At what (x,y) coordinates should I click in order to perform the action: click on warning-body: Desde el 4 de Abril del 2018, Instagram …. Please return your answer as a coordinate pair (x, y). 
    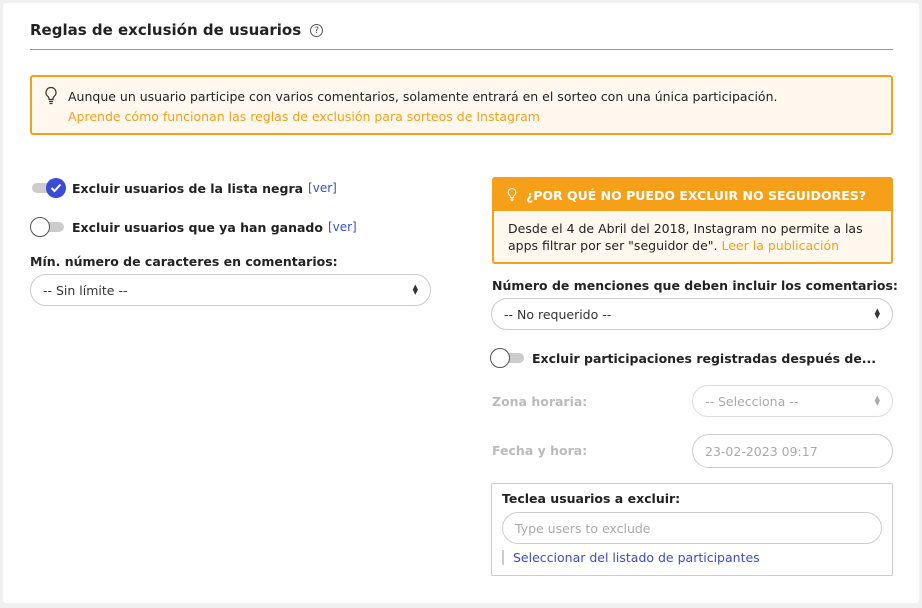
    Looking at the image, I should click on (692, 237).